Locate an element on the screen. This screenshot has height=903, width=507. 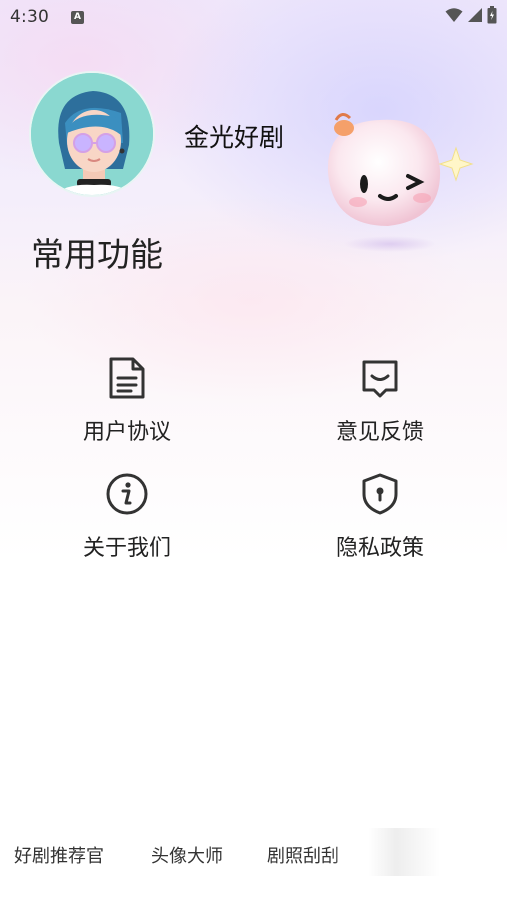
shield-icon is located at coordinates (380, 494).